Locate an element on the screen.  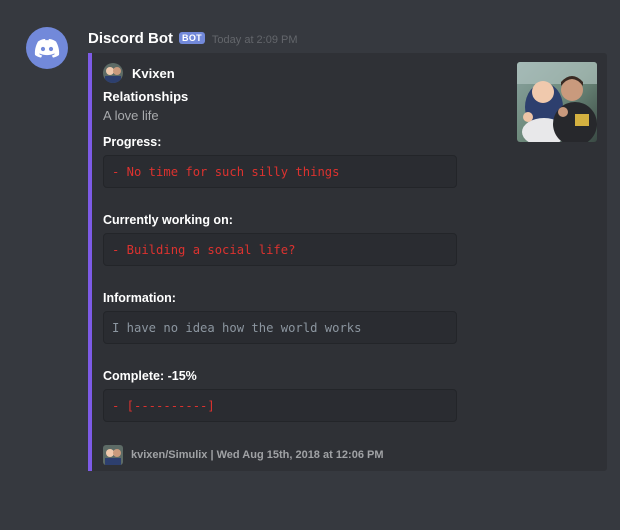
bot-avatar is located at coordinates (47, 48).